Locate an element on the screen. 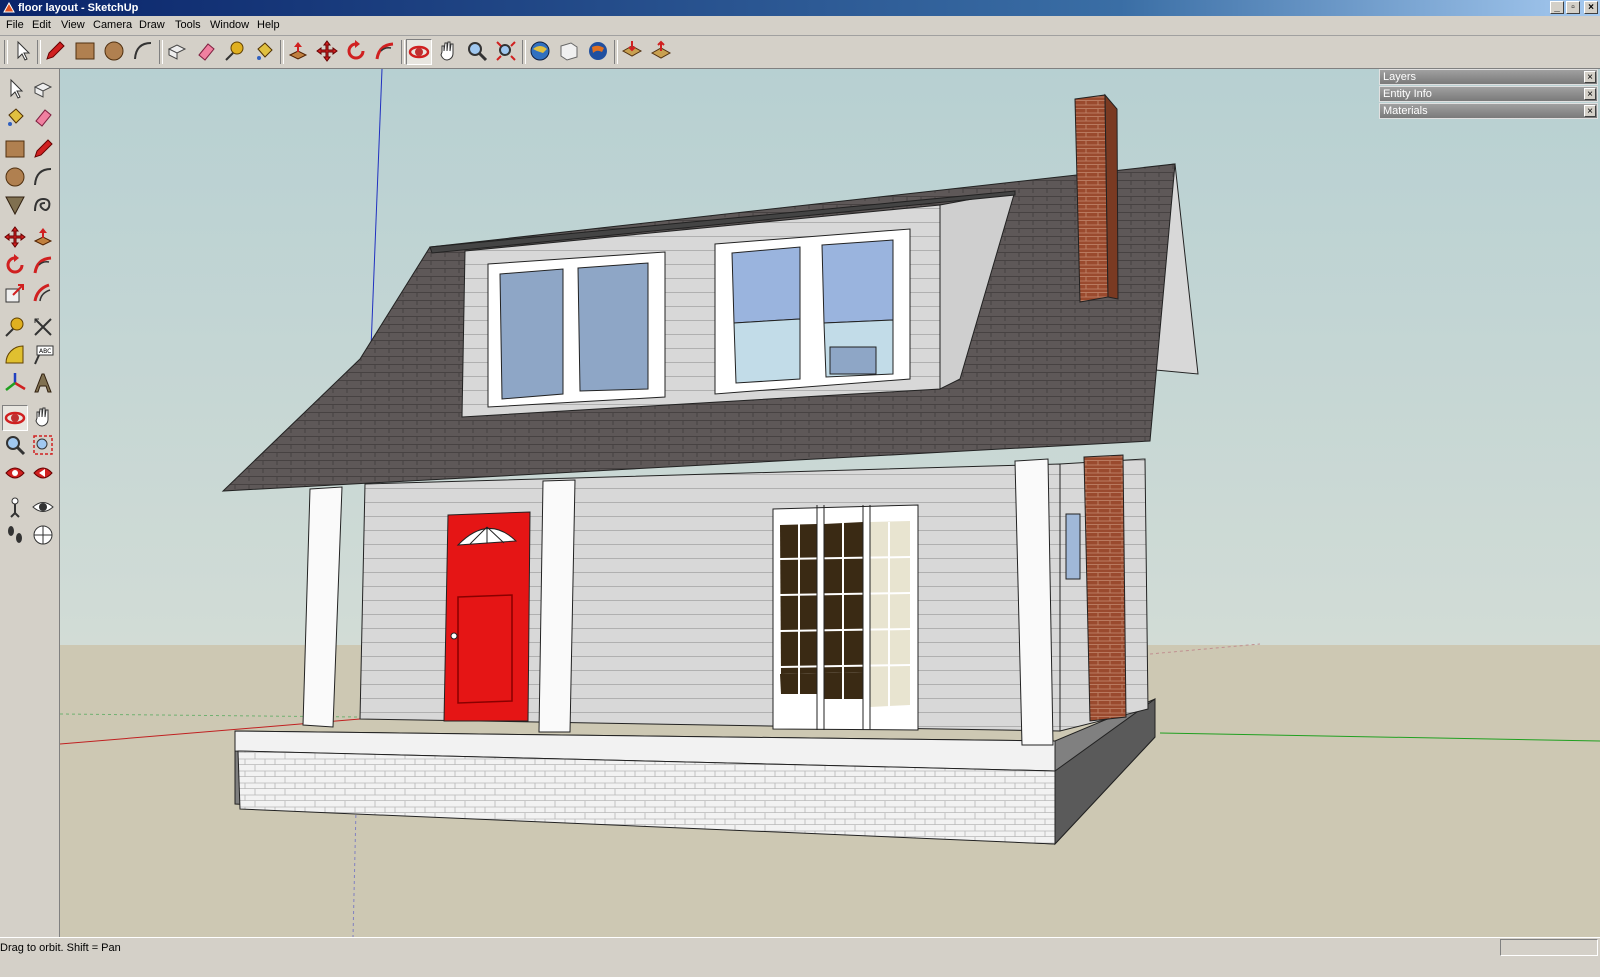  get-models-button is located at coordinates (540, 52).